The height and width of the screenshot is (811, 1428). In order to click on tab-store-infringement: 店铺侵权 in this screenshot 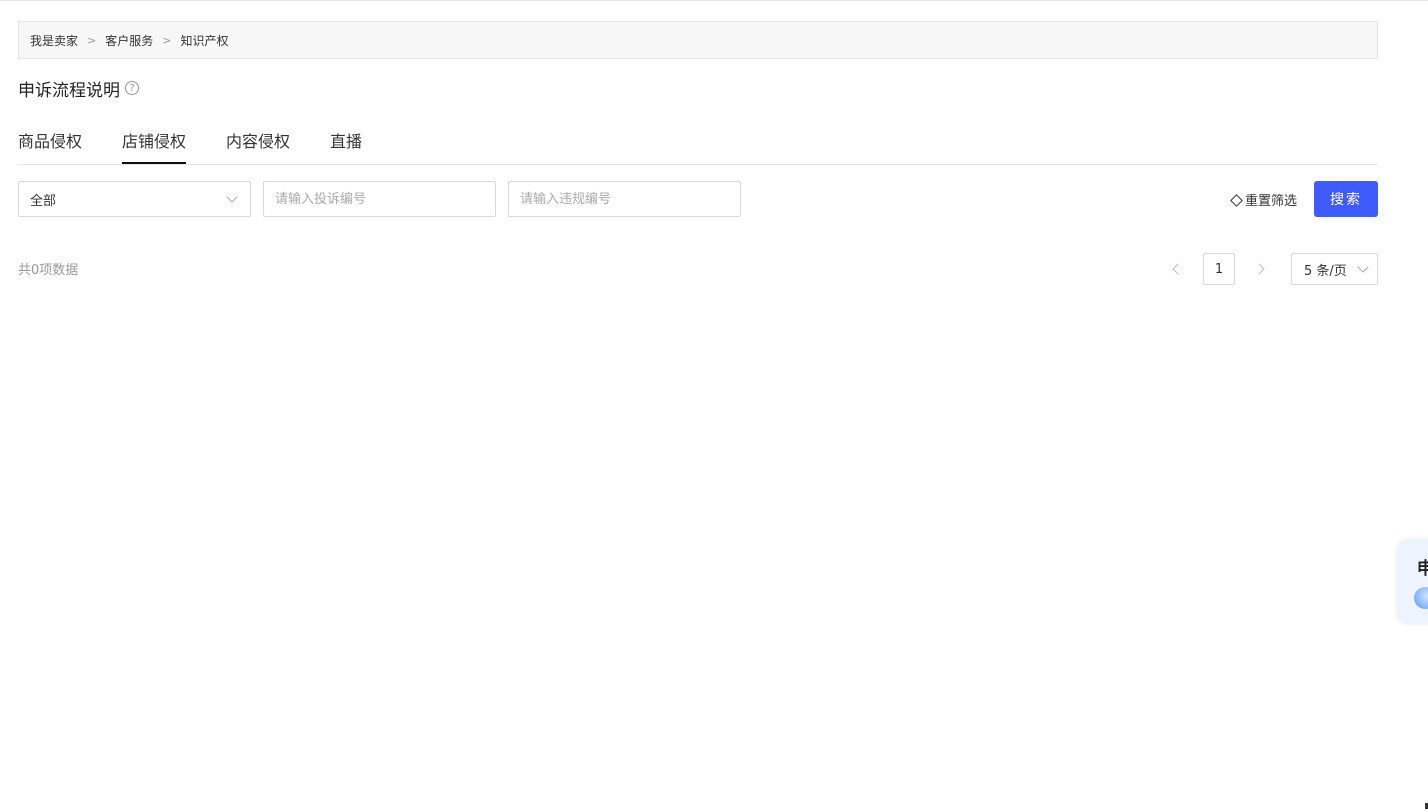, I will do `click(154, 146)`.